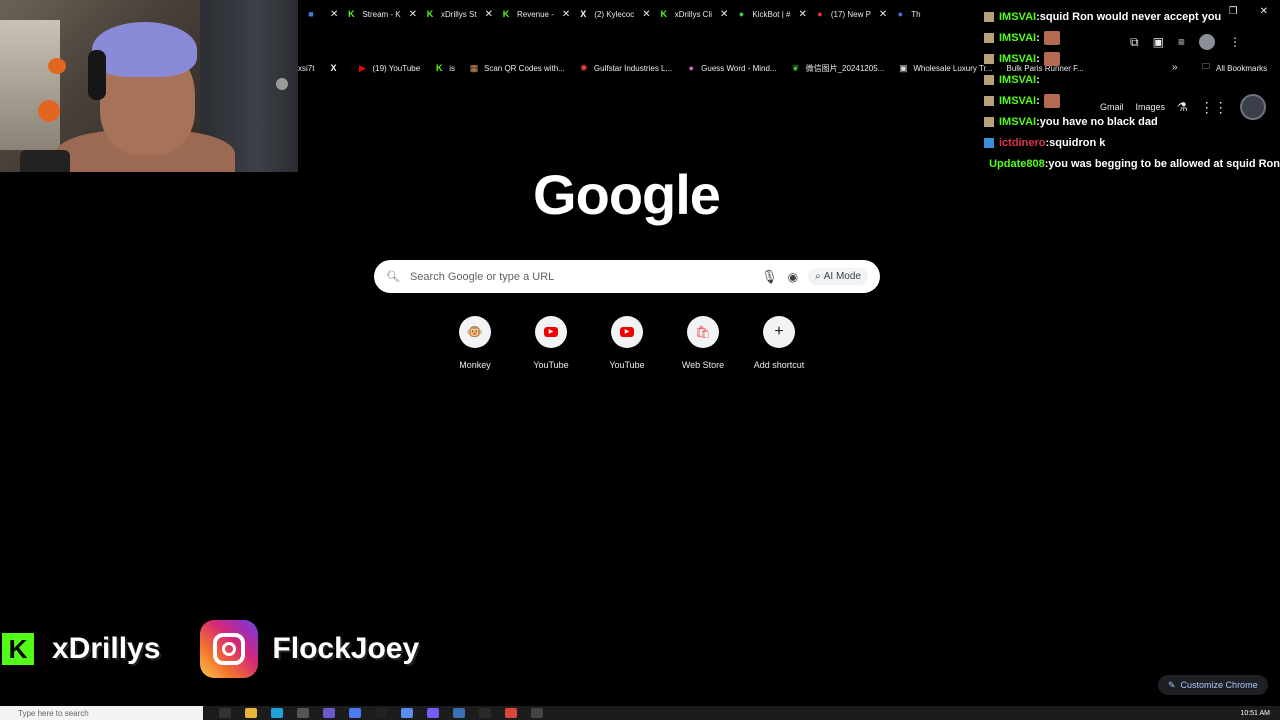 The image size is (1280, 720). Describe the element at coordinates (838, 276) in the screenshot. I see `ai-mode-button: ⌕ AI Mode` at that location.